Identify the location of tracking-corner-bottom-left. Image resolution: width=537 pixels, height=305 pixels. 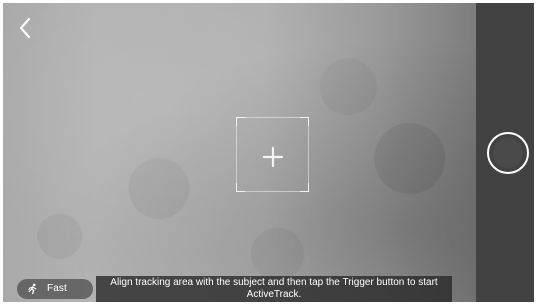
(240, 187).